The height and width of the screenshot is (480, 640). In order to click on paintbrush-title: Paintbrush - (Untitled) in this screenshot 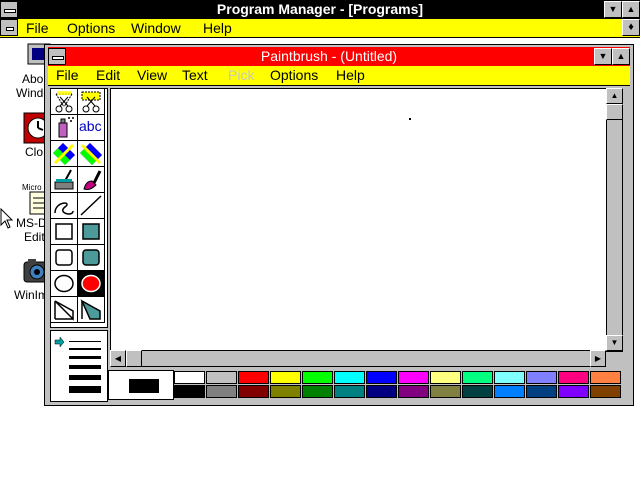, I will do `click(329, 56)`.